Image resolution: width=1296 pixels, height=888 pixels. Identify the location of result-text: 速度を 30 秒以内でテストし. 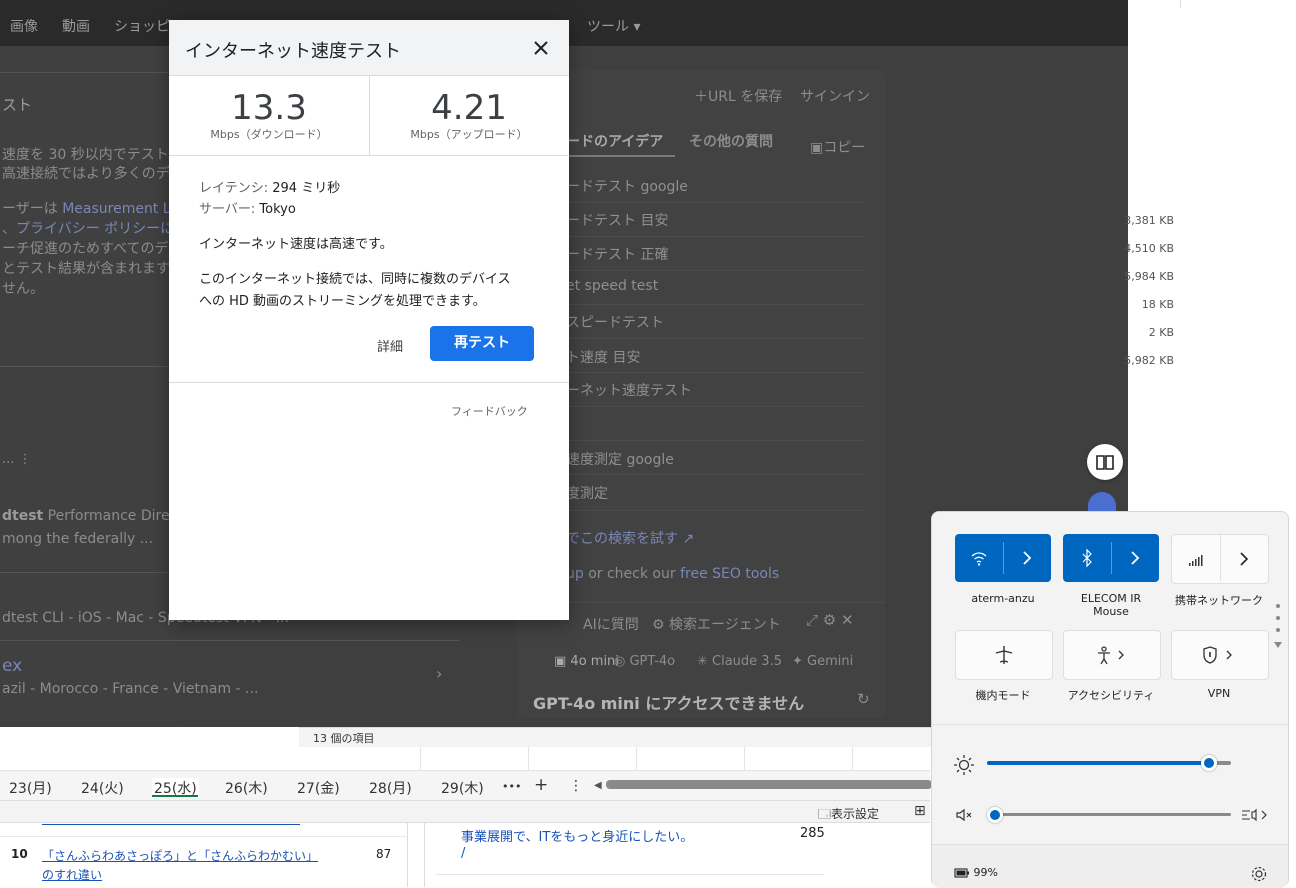
(92, 155).